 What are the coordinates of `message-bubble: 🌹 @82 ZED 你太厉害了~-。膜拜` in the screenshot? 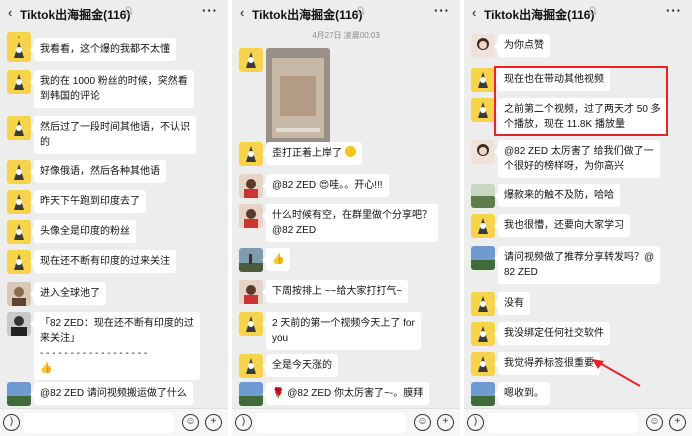 It's located at (345, 393).